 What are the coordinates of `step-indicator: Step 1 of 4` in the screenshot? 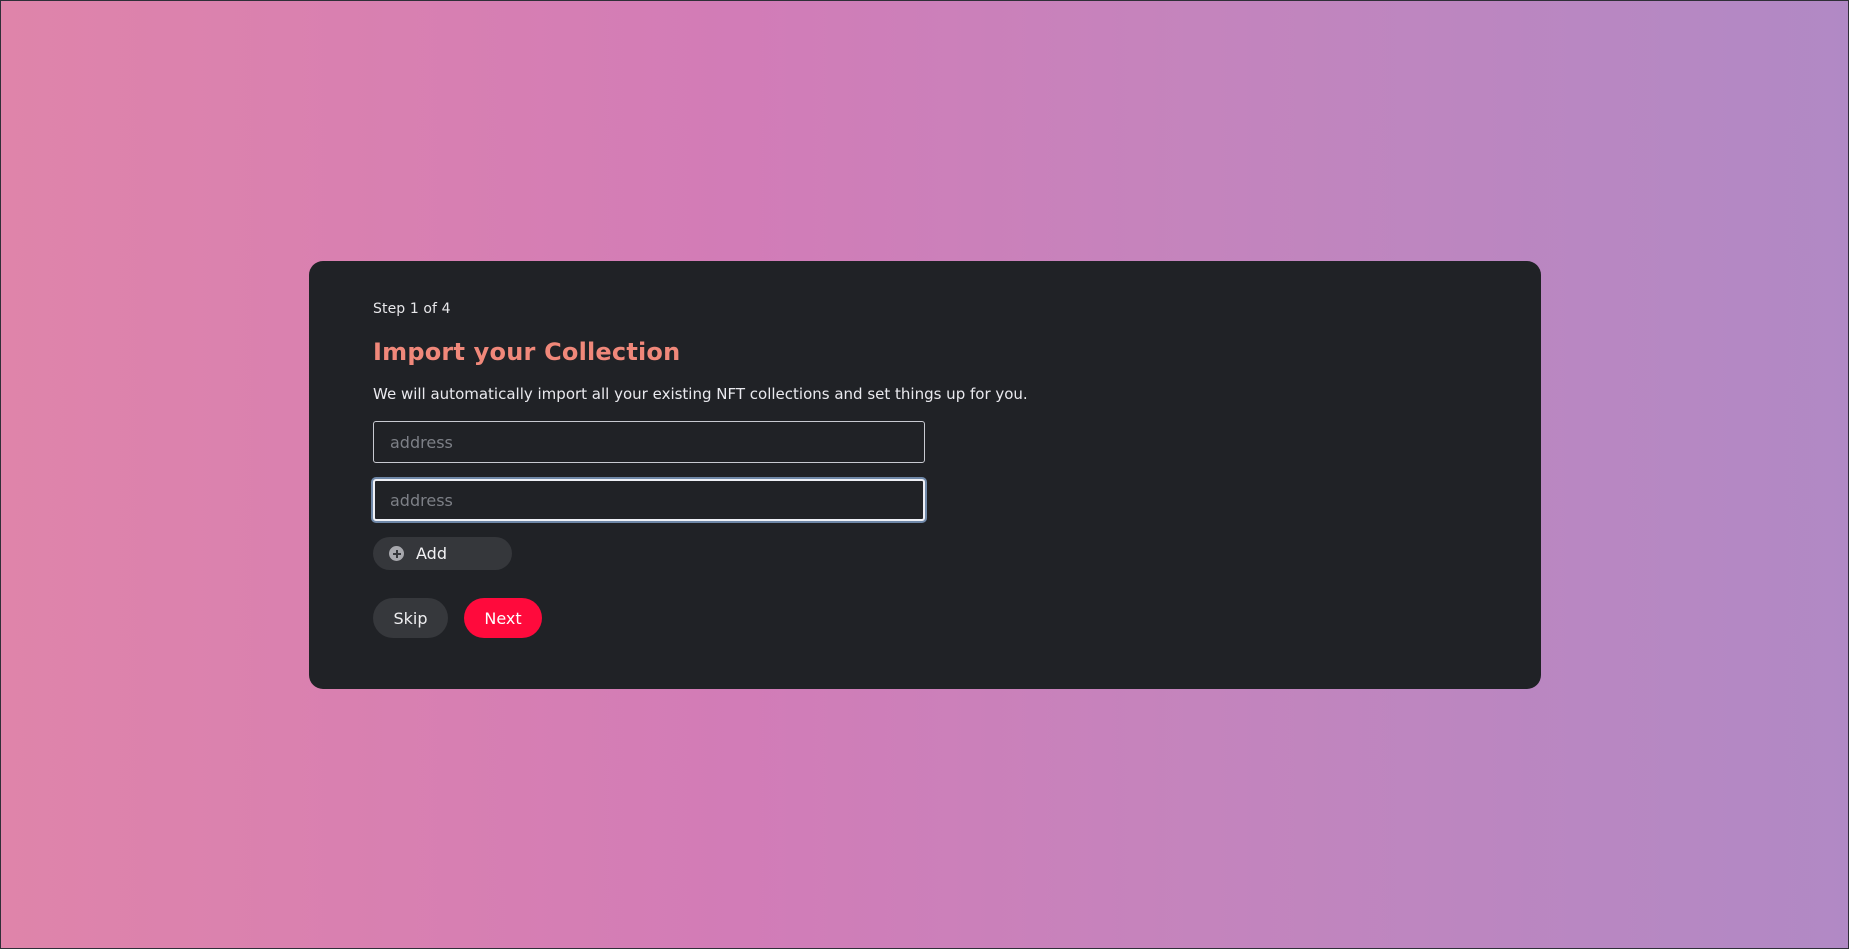 It's located at (412, 309).